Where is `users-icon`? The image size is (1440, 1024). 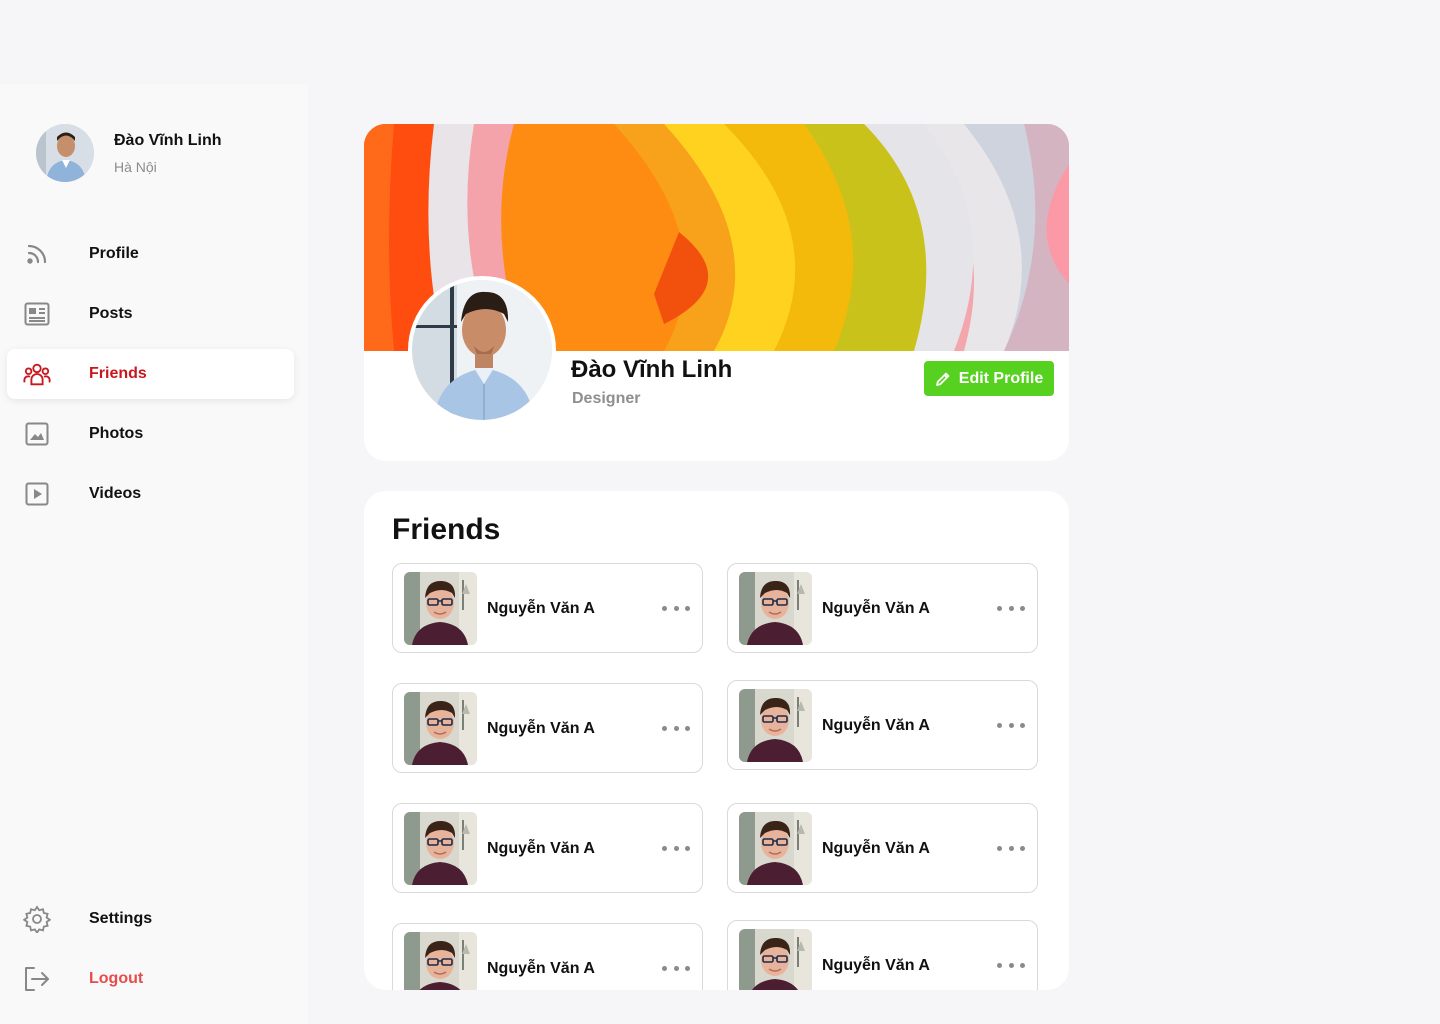
users-icon is located at coordinates (37, 374).